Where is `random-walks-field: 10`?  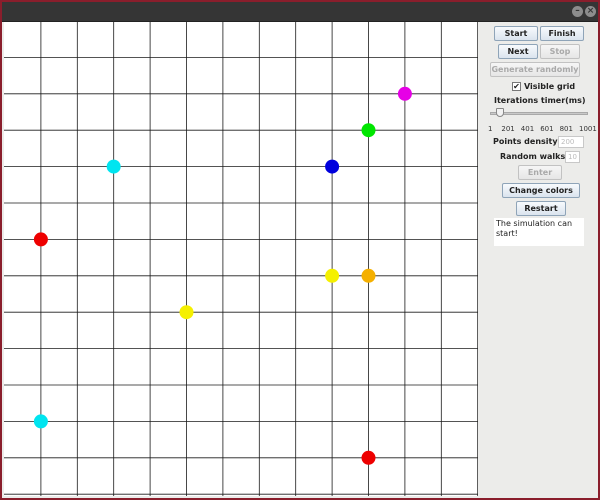
random-walks-field: 10 is located at coordinates (572, 157).